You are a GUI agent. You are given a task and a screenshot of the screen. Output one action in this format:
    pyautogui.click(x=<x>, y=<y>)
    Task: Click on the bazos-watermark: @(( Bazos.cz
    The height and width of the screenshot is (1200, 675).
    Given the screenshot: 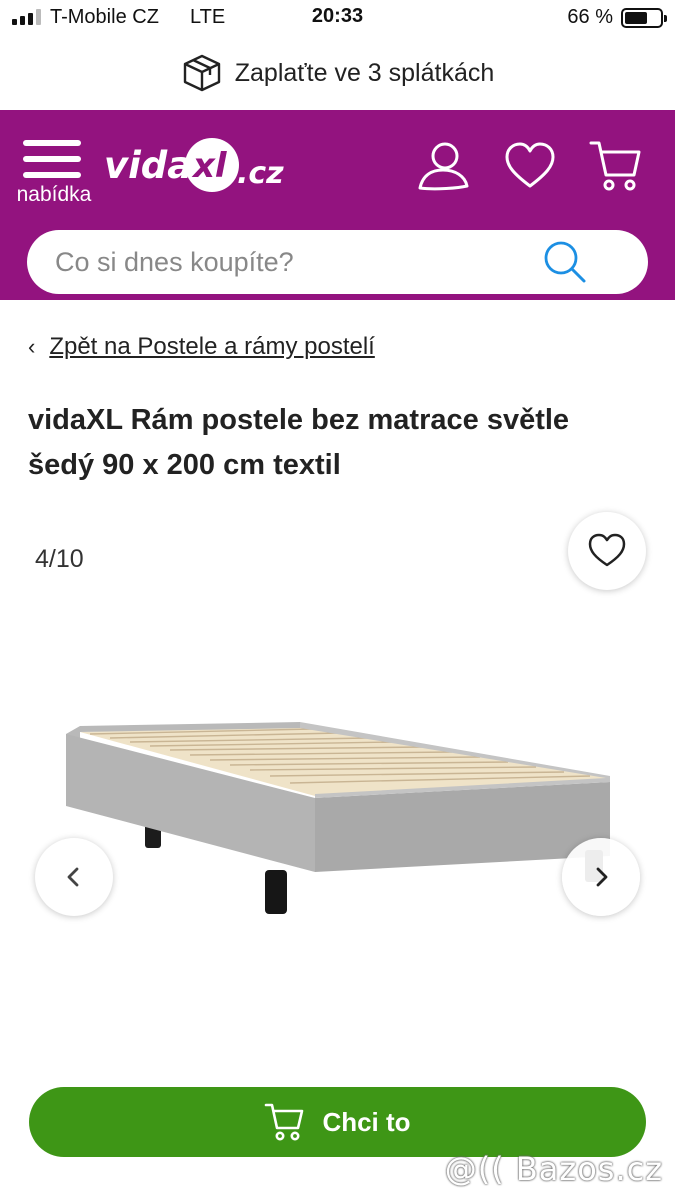 What is the action you would take?
    pyautogui.click(x=553, y=1169)
    